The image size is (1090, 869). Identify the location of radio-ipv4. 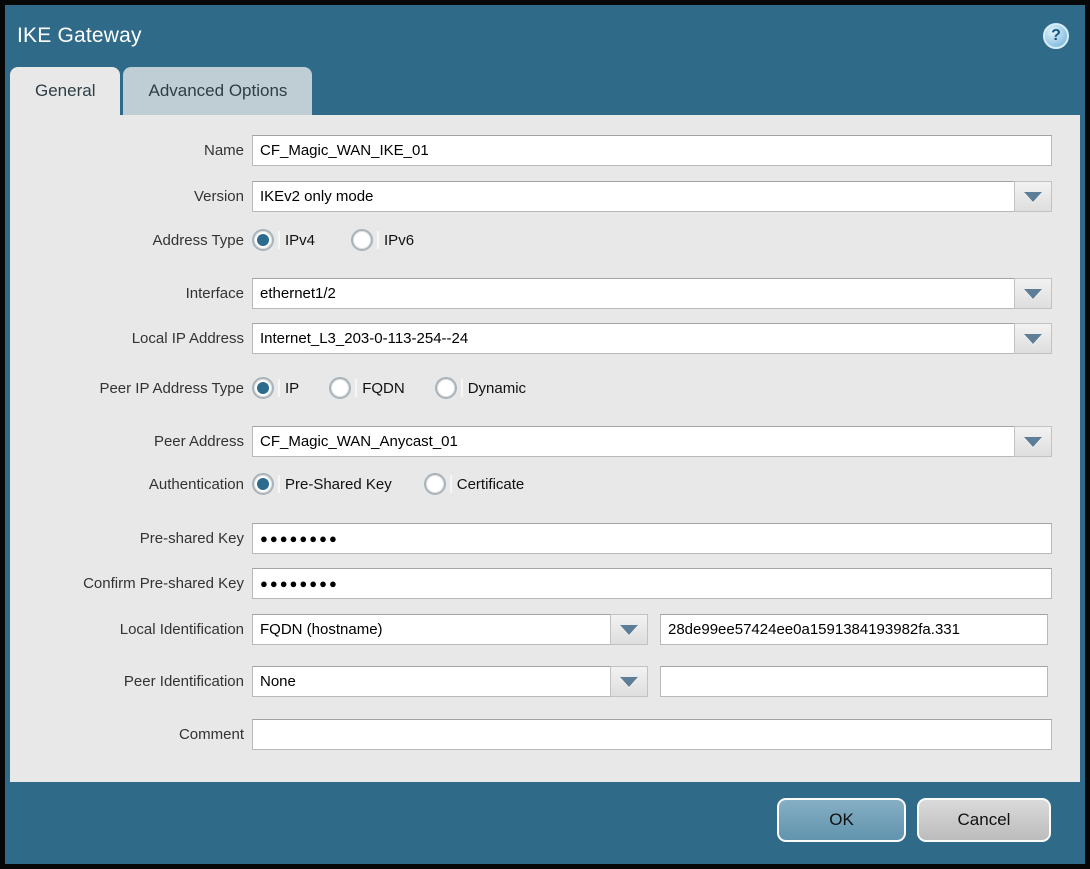
(263, 240).